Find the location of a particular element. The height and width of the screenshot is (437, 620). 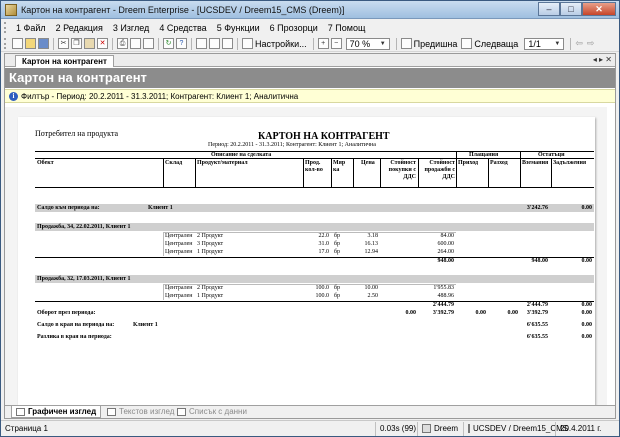

difference-owed: 6'635.55 is located at coordinates (537, 337).